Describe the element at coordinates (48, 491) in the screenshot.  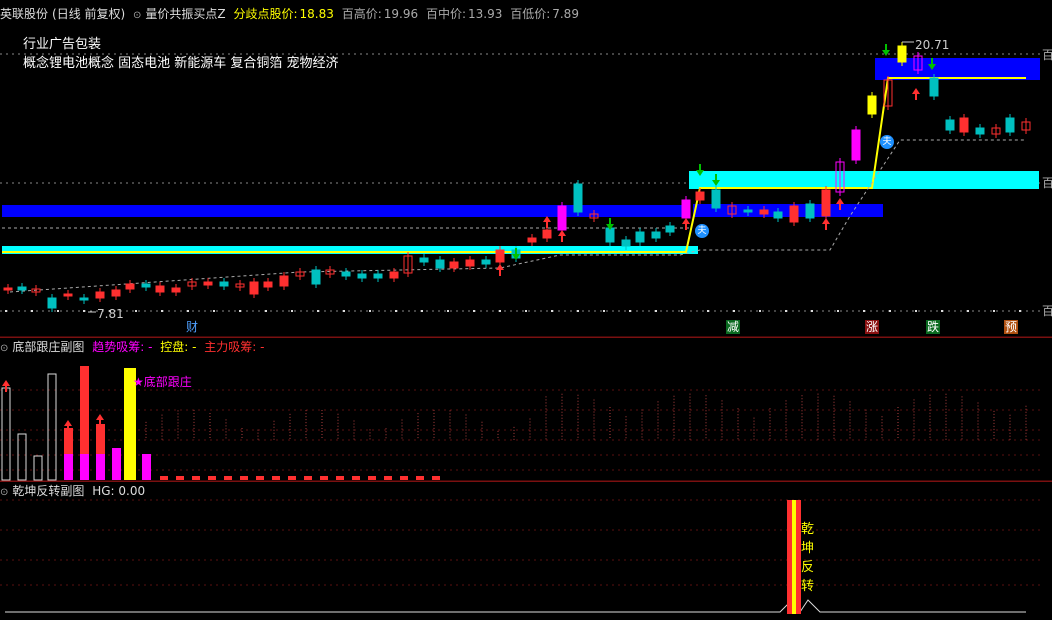
I see `sub2-title: 乾坤反转副图` at that location.